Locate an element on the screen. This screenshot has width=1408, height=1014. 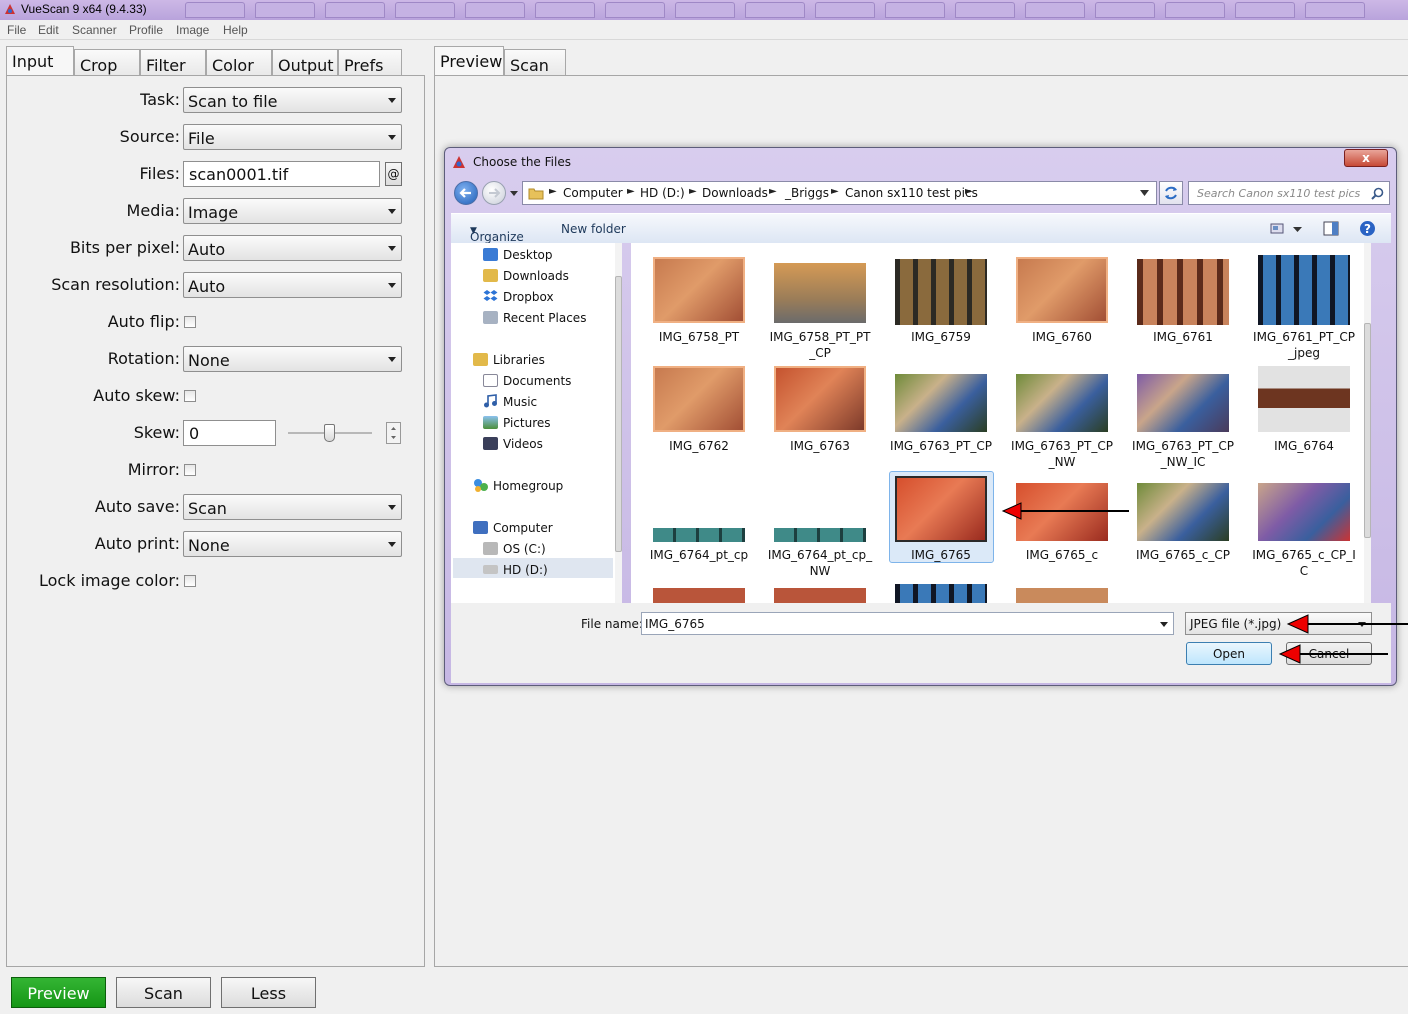
auto-print-select: None is located at coordinates (292, 544).